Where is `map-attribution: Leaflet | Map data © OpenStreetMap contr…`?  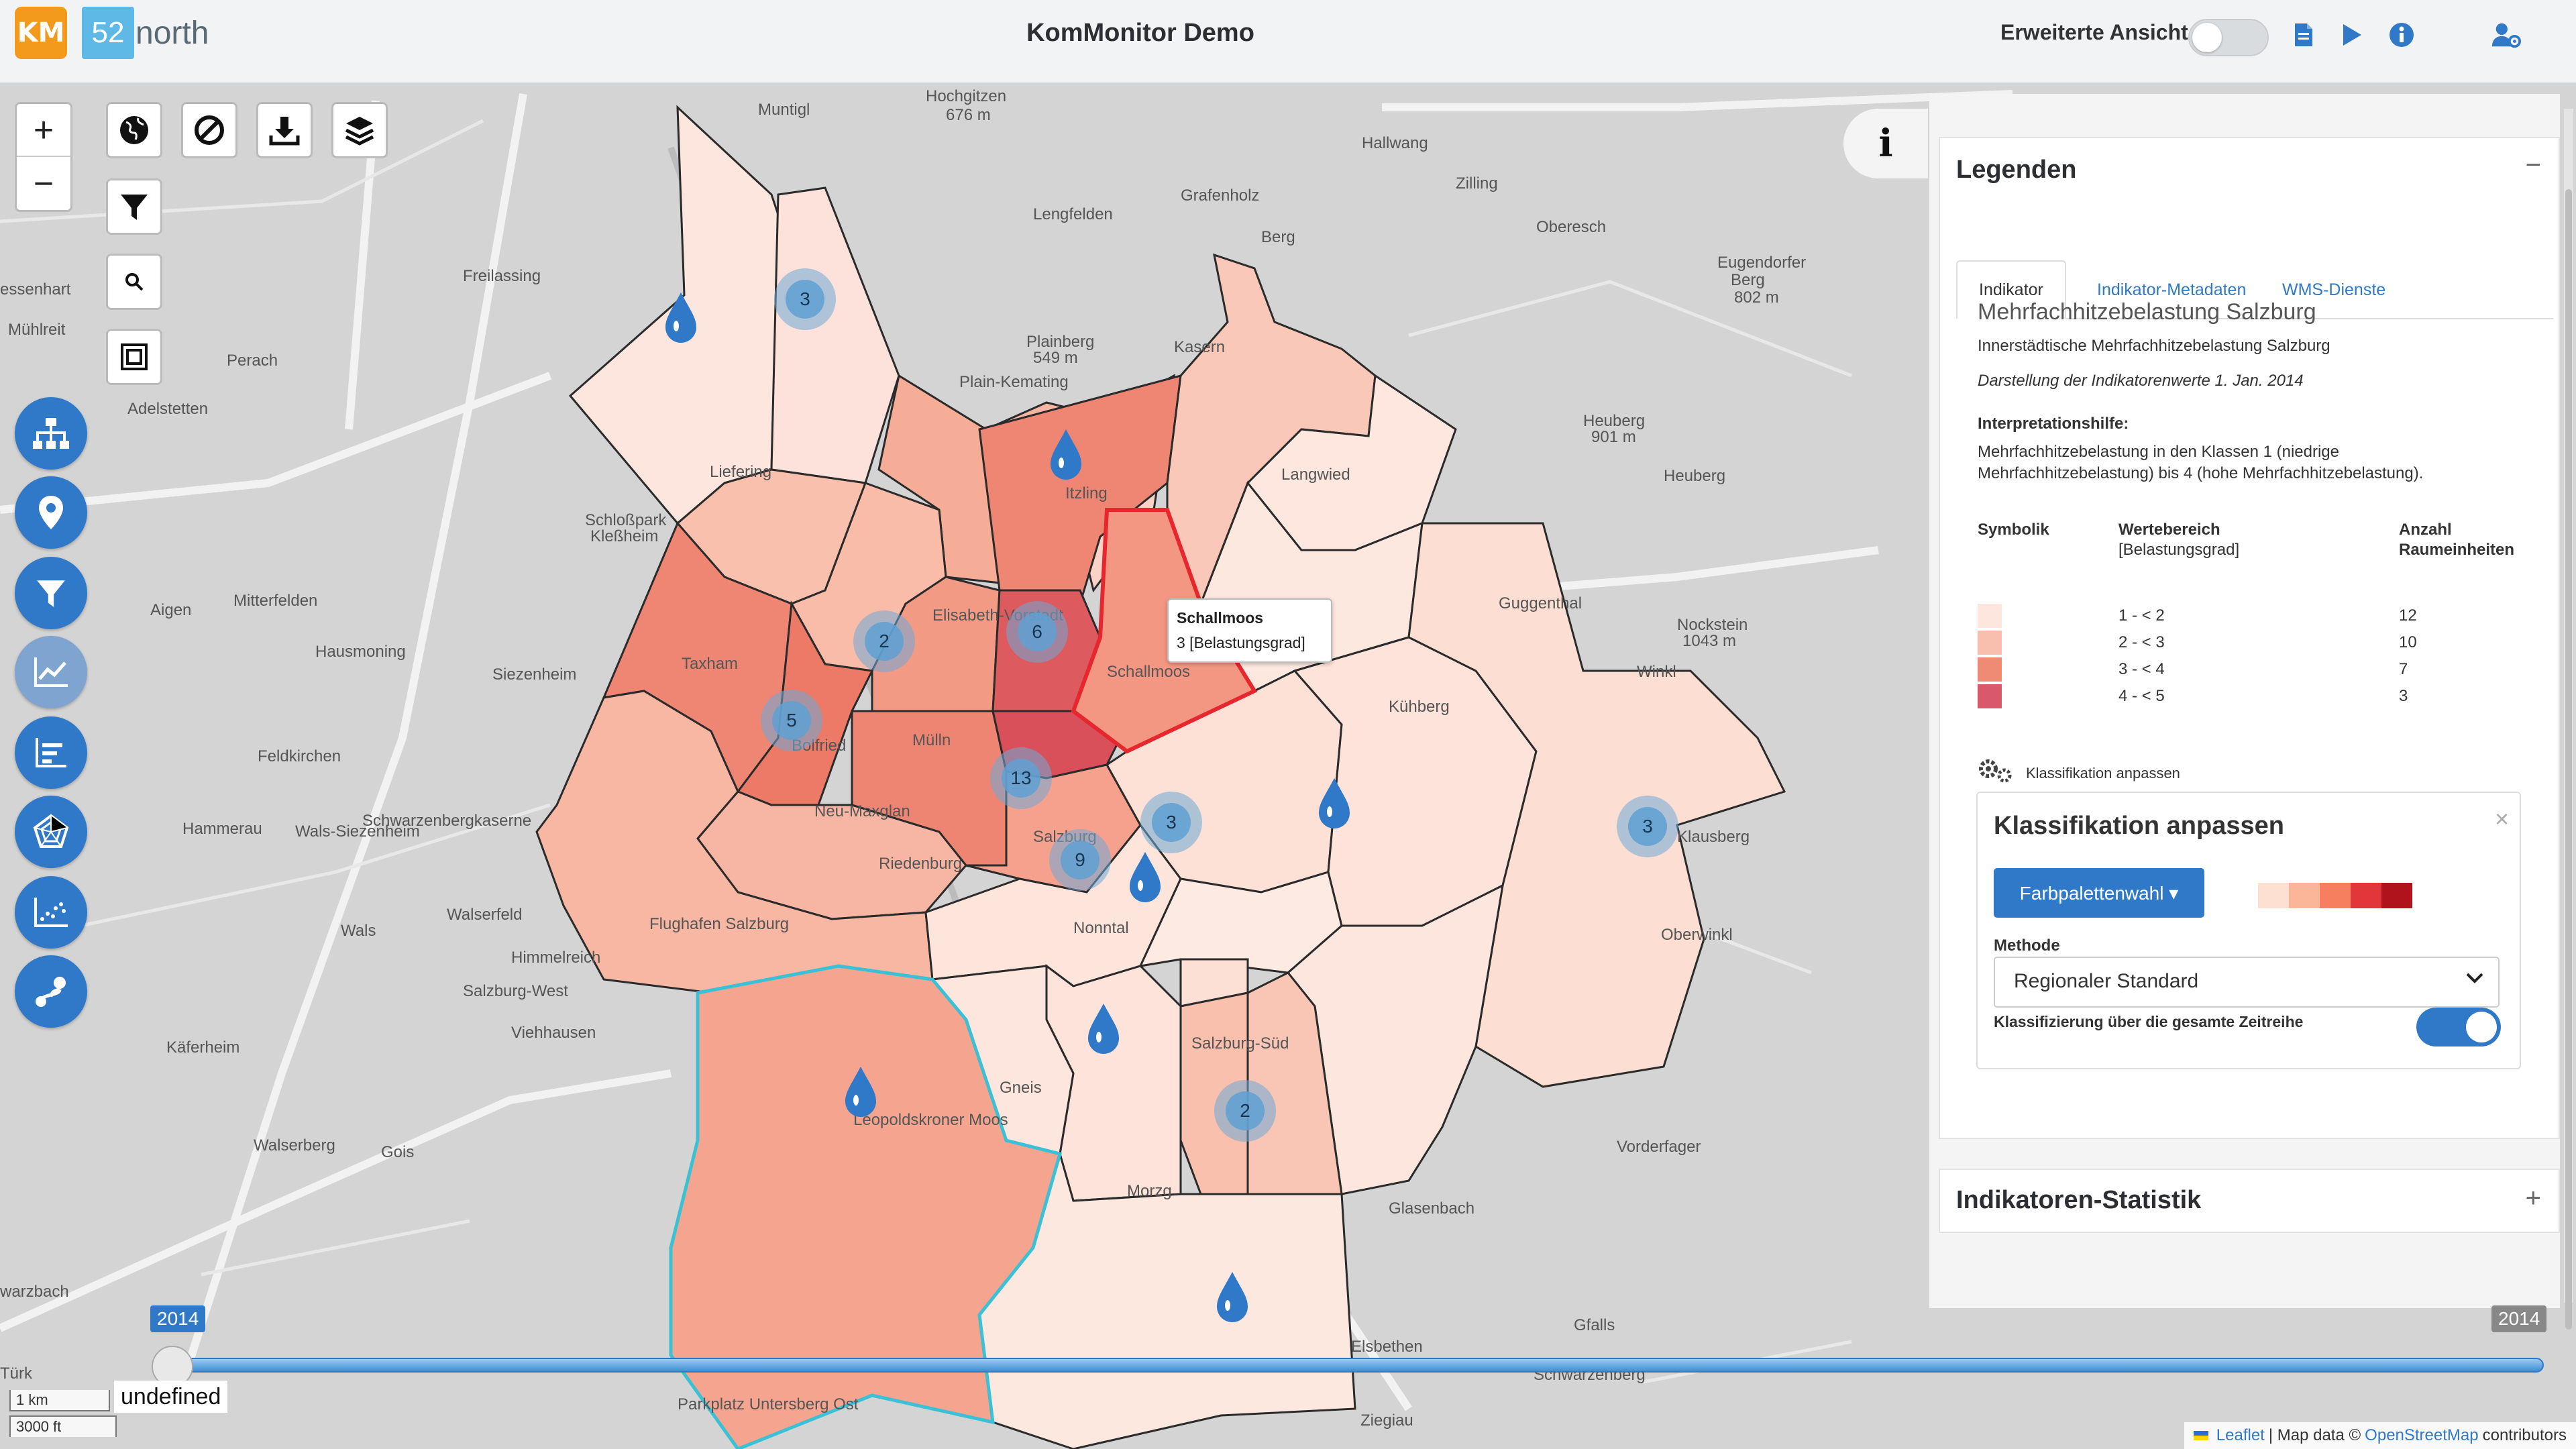
map-attribution: Leaflet | Map data © OpenStreetMap contr… is located at coordinates (2380, 1435).